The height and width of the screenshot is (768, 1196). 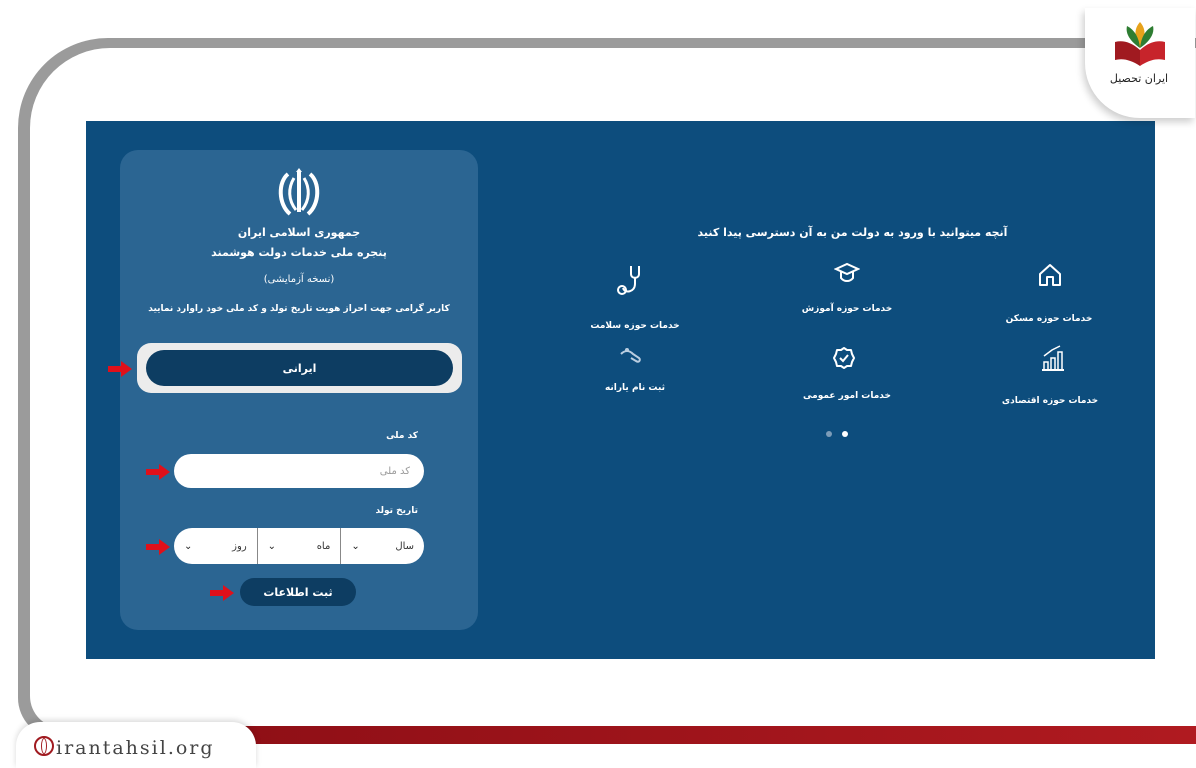 What do you see at coordinates (1053, 358) in the screenshot?
I see `chart-icon` at bounding box center [1053, 358].